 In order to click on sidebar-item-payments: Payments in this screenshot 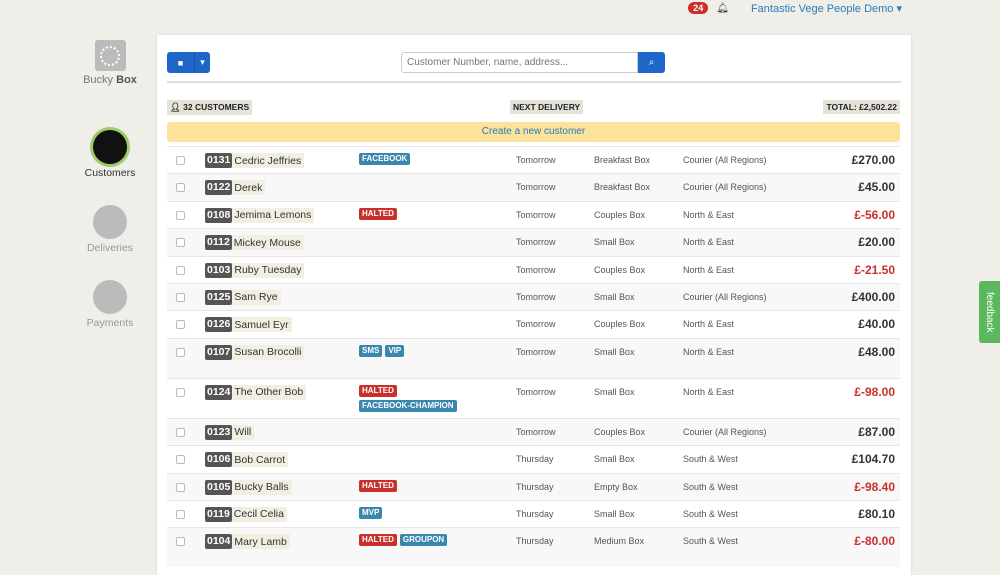, I will do `click(110, 304)`.